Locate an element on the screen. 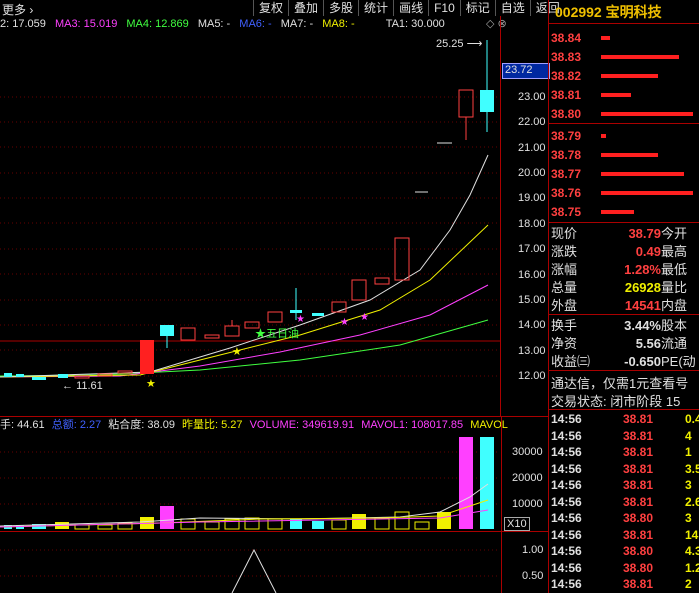  finance-right-label: 流通 is located at coordinates (674, 343).